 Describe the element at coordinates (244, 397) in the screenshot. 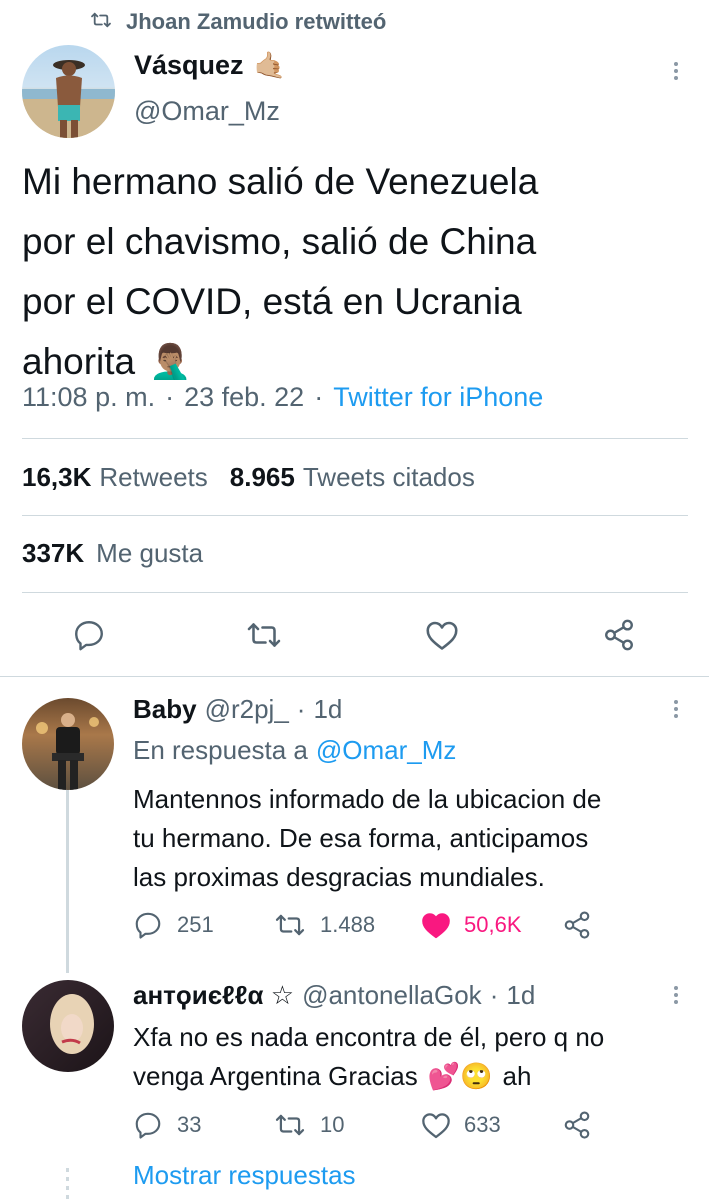

I see `tweet-date: 23 feb. 22` at that location.